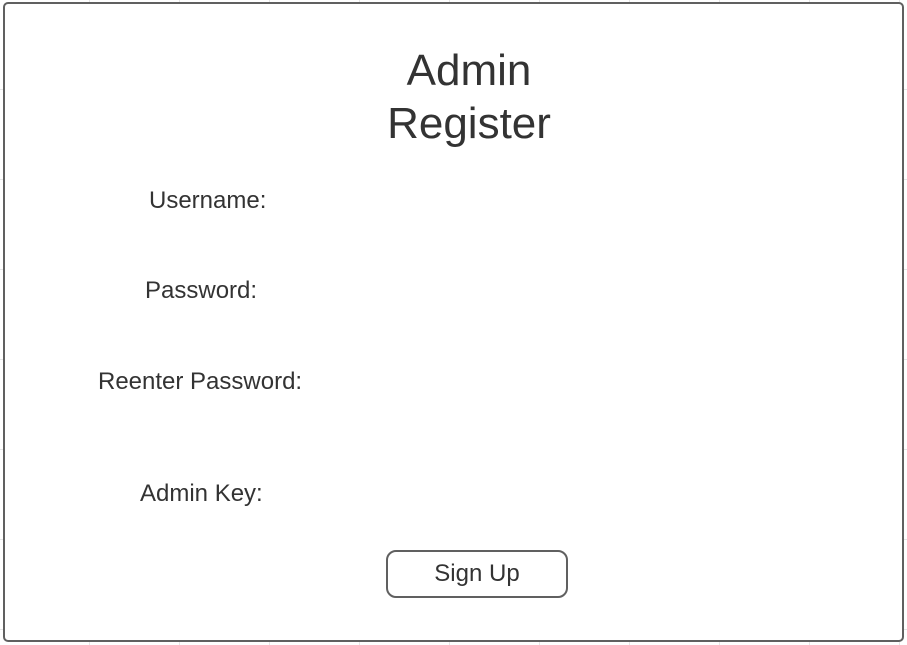 The height and width of the screenshot is (645, 907). Describe the element at coordinates (562, 495) in the screenshot. I see `admin-key-input` at that location.